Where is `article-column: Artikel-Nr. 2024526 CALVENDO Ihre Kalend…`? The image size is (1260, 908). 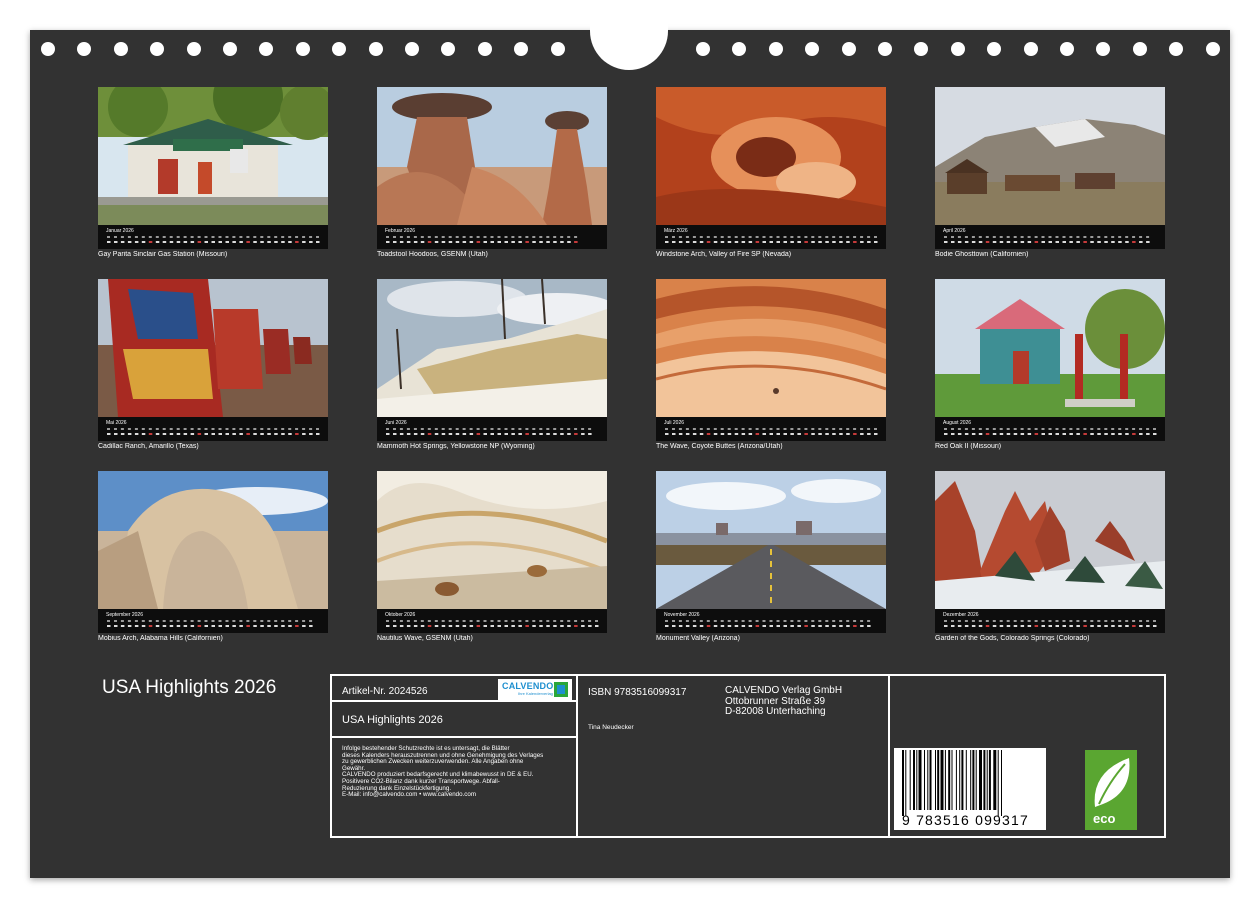 article-column: Artikel-Nr. 2024526 CALVENDO Ihre Kalend… is located at coordinates (455, 756).